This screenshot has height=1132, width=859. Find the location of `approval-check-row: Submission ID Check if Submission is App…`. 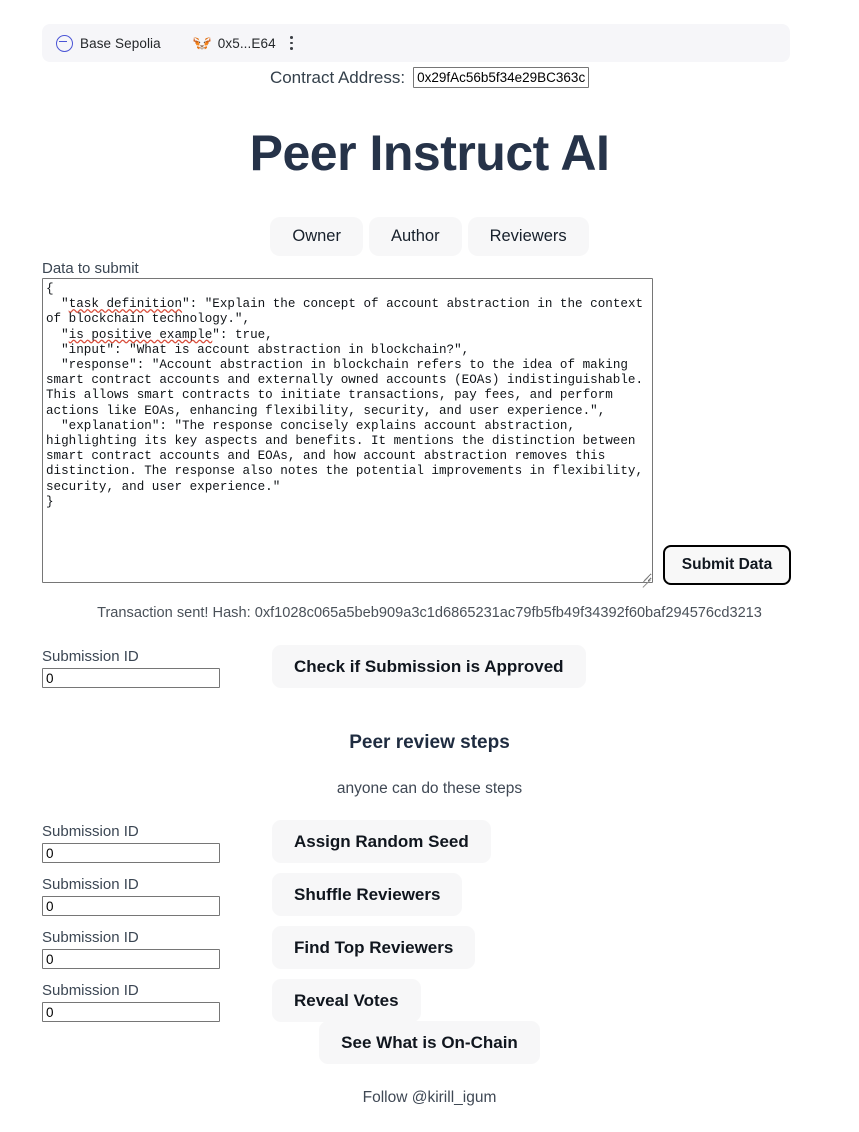

approval-check-row: Submission ID Check if Submission is App… is located at coordinates (314, 666).